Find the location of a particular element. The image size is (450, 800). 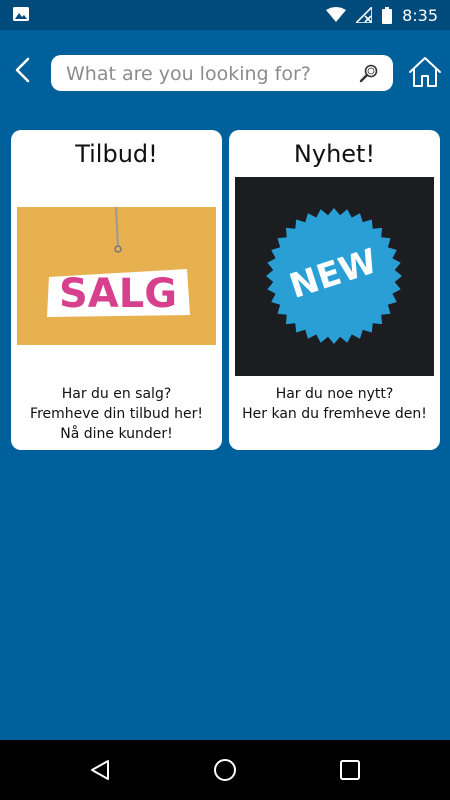

status-time: 8:35 is located at coordinates (420, 15).